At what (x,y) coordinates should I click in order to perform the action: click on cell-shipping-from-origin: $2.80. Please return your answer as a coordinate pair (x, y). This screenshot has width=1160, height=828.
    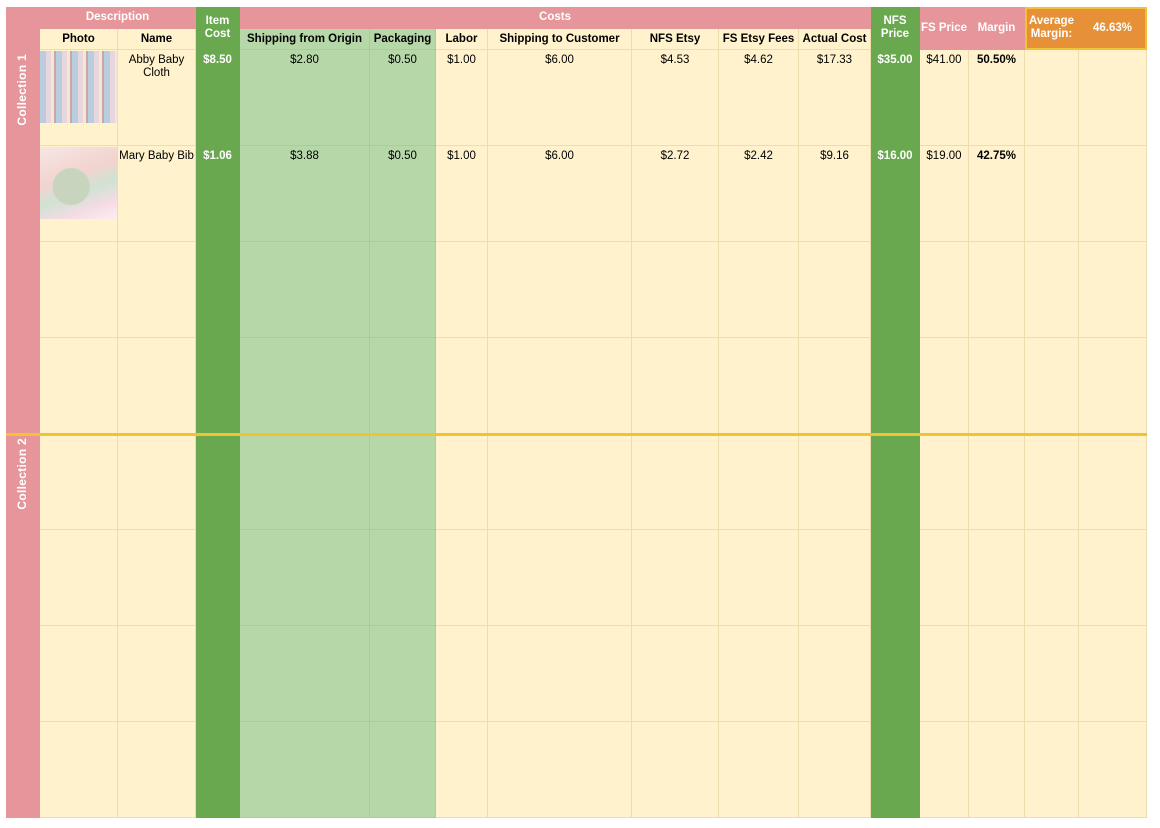
    Looking at the image, I should click on (305, 98).